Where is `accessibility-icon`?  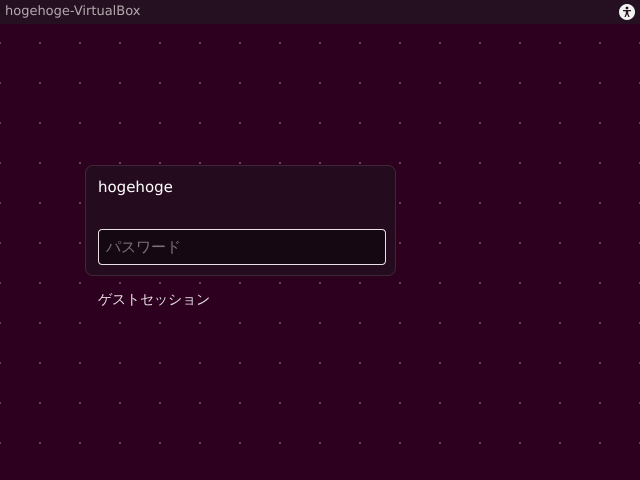 accessibility-icon is located at coordinates (627, 12).